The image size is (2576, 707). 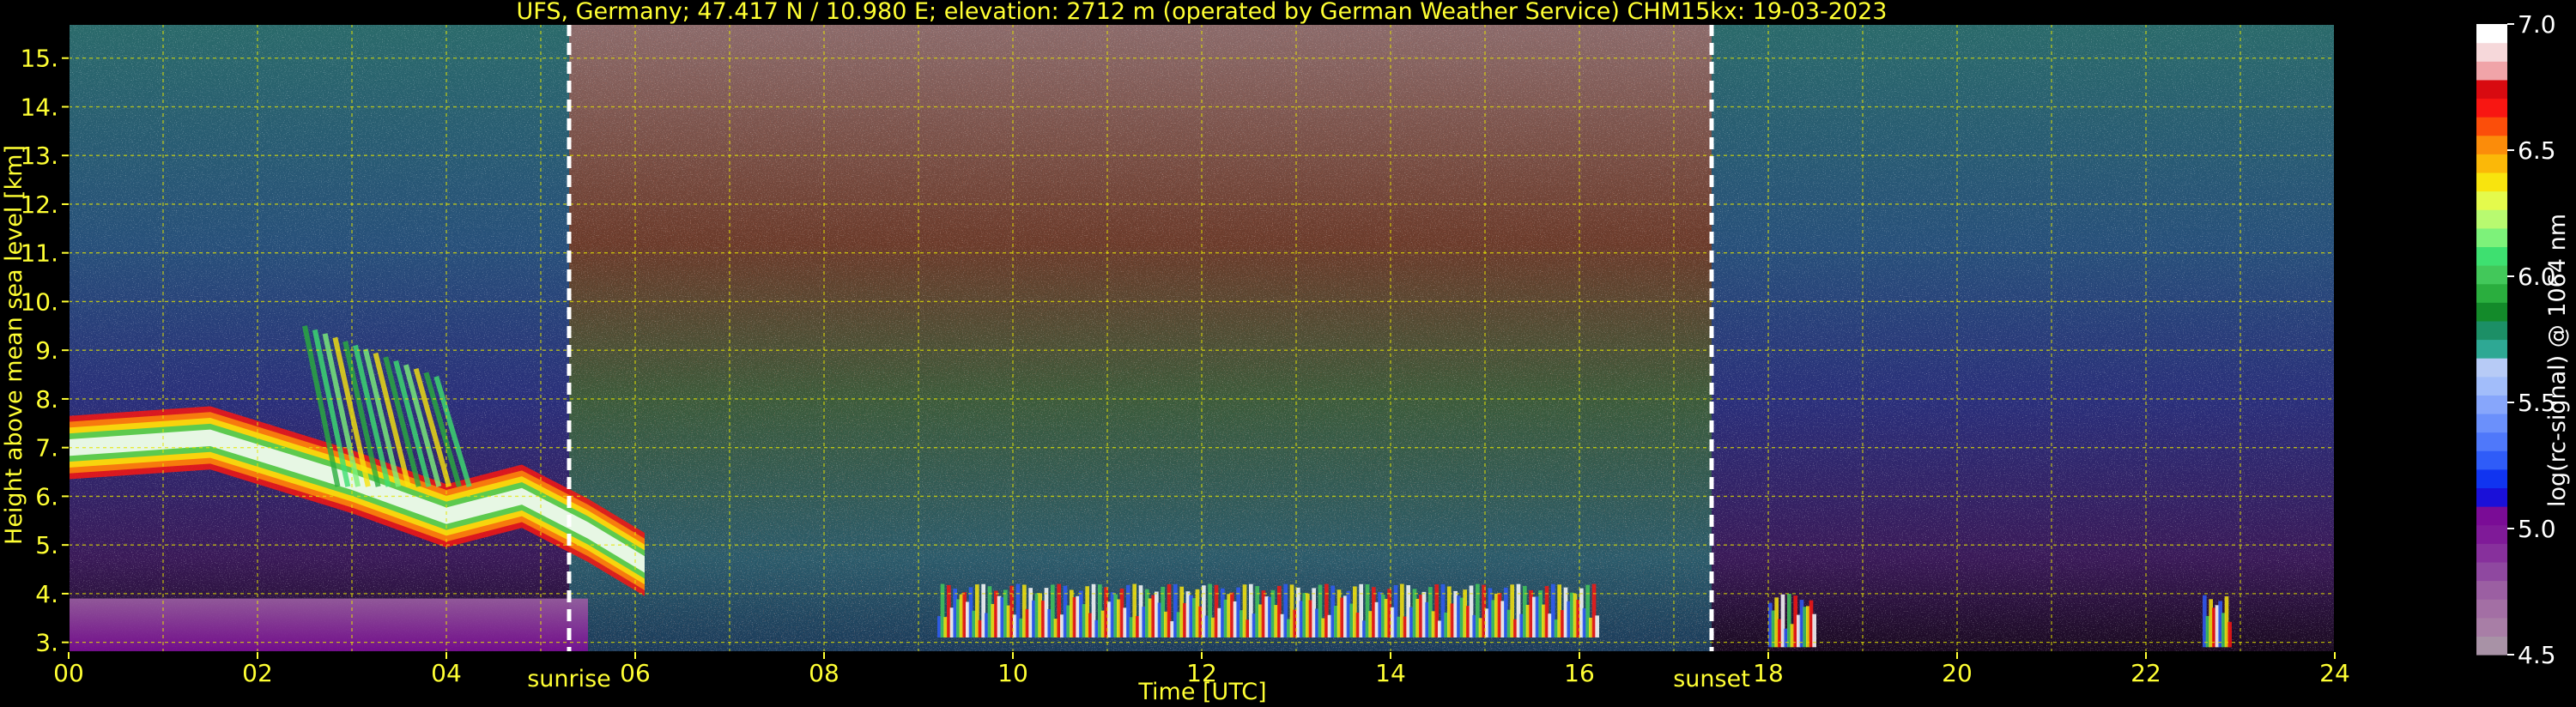 I want to click on x-tick-label: 22, so click(x=2146, y=673).